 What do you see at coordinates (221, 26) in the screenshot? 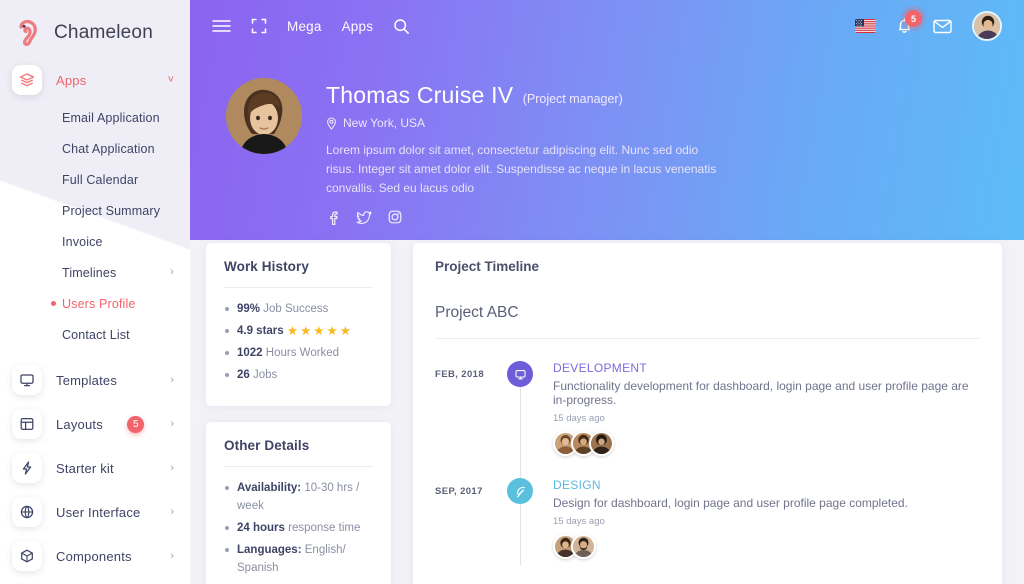
I see `hamburger-icon` at bounding box center [221, 26].